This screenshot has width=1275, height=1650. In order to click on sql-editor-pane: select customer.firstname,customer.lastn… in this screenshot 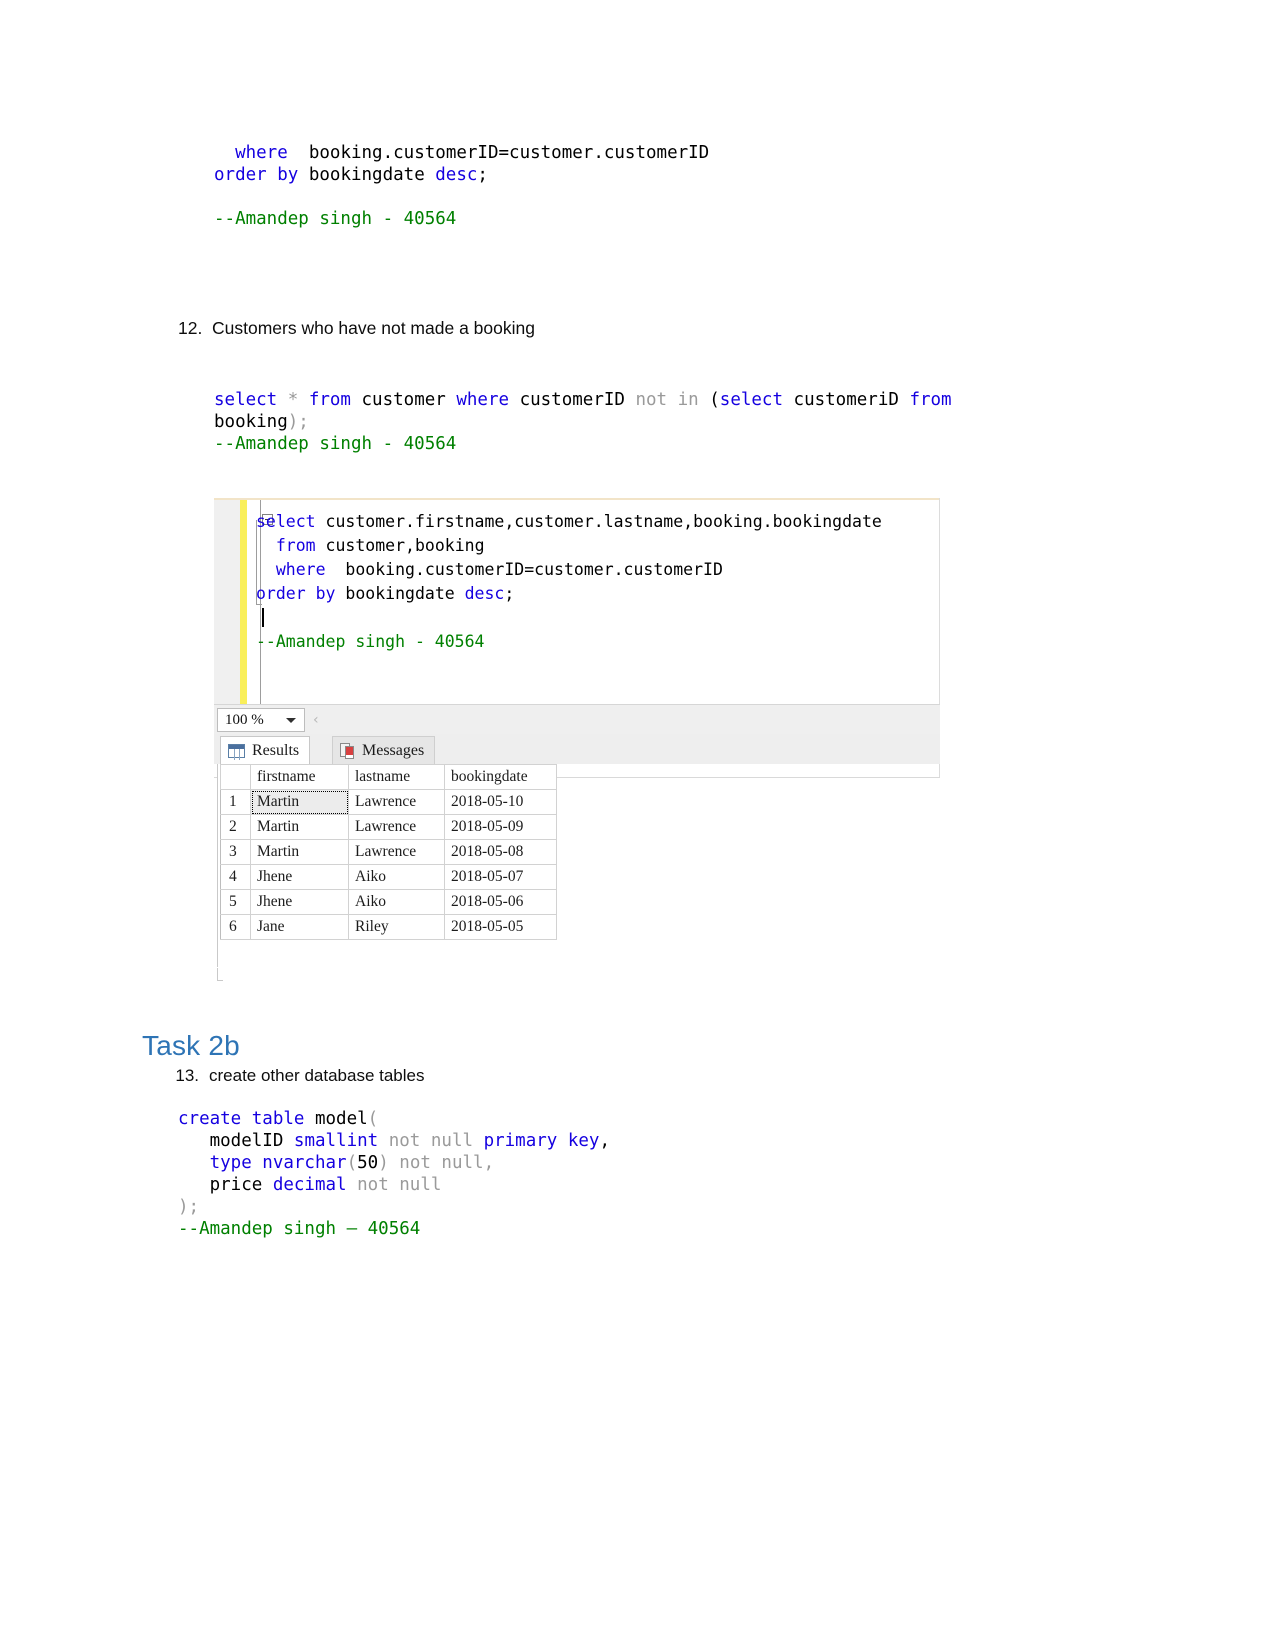, I will do `click(577, 602)`.